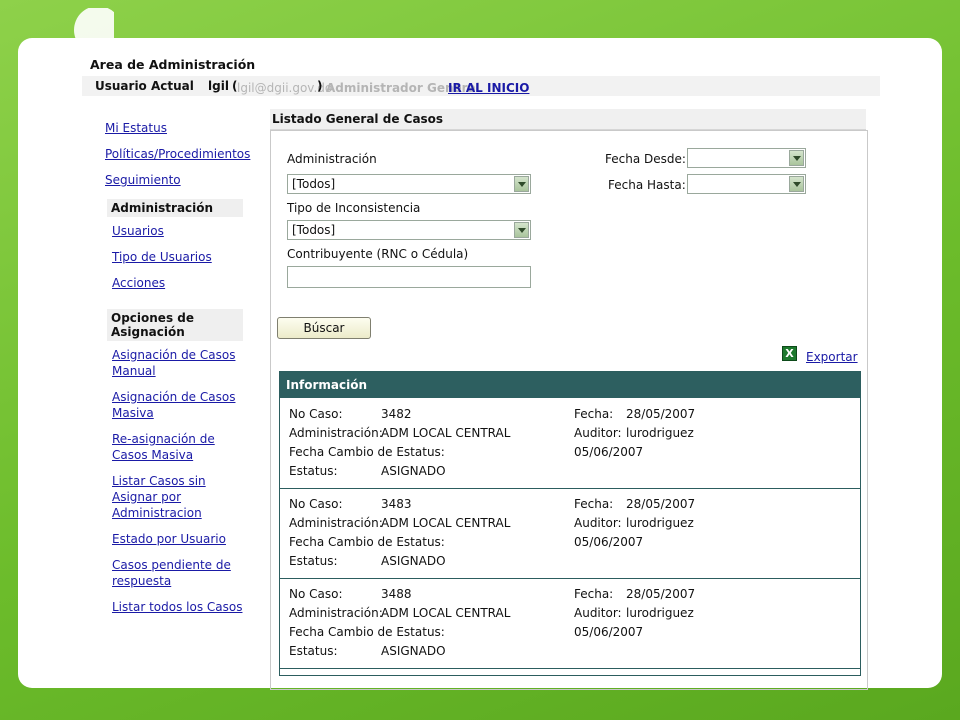 The height and width of the screenshot is (720, 960). I want to click on sidebar-item-listar-todos: Listar todos los Casos, so click(177, 607).